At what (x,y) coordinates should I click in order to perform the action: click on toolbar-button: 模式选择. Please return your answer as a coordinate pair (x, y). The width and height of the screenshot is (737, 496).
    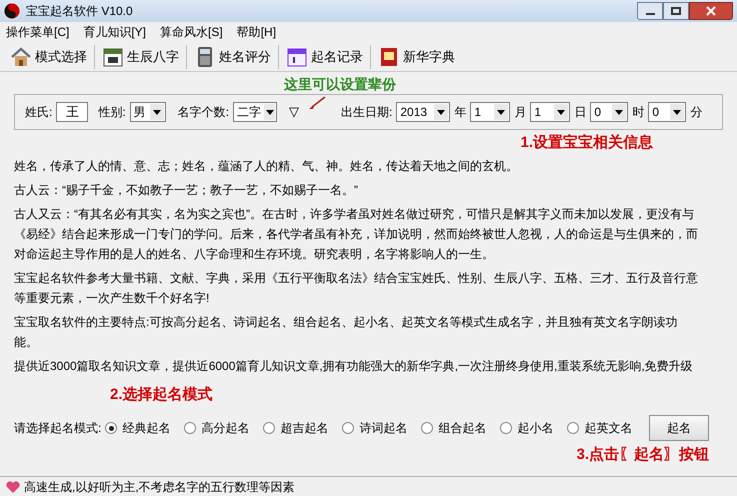
    Looking at the image, I should click on (48, 57).